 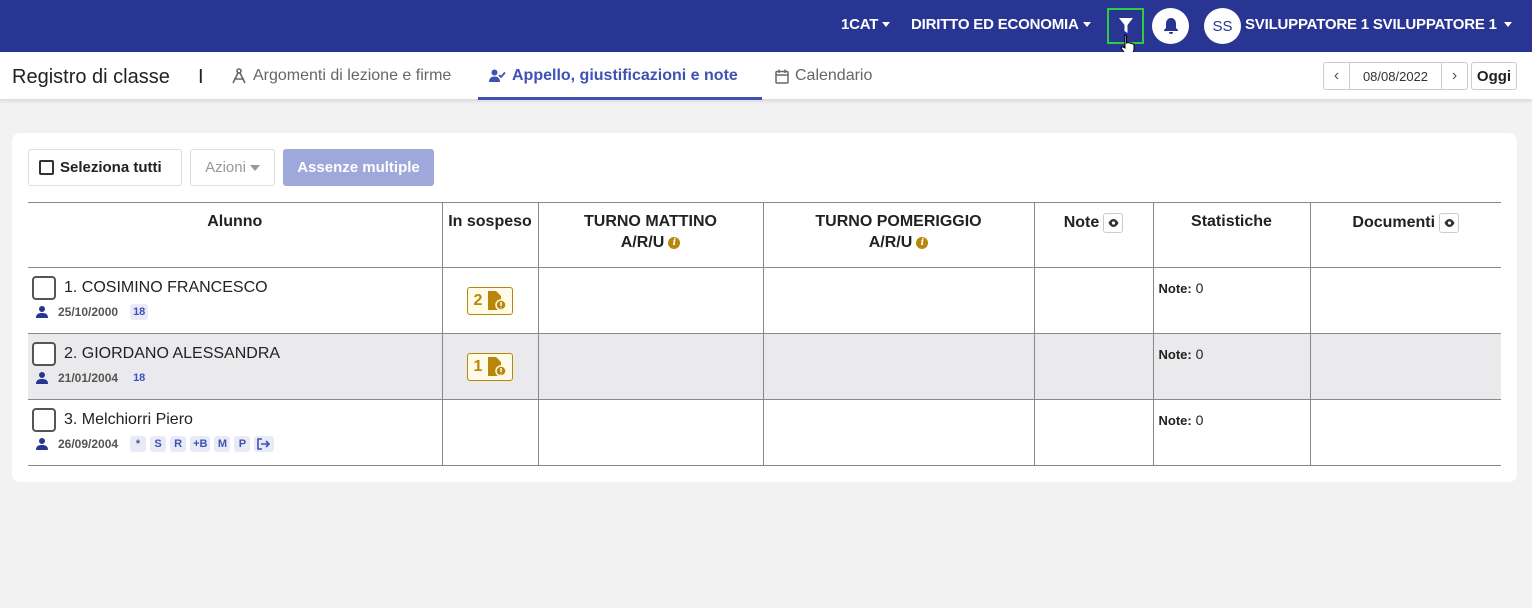 What do you see at coordinates (352, 75) in the screenshot?
I see `tab-label: Argomenti di lezione e firme` at bounding box center [352, 75].